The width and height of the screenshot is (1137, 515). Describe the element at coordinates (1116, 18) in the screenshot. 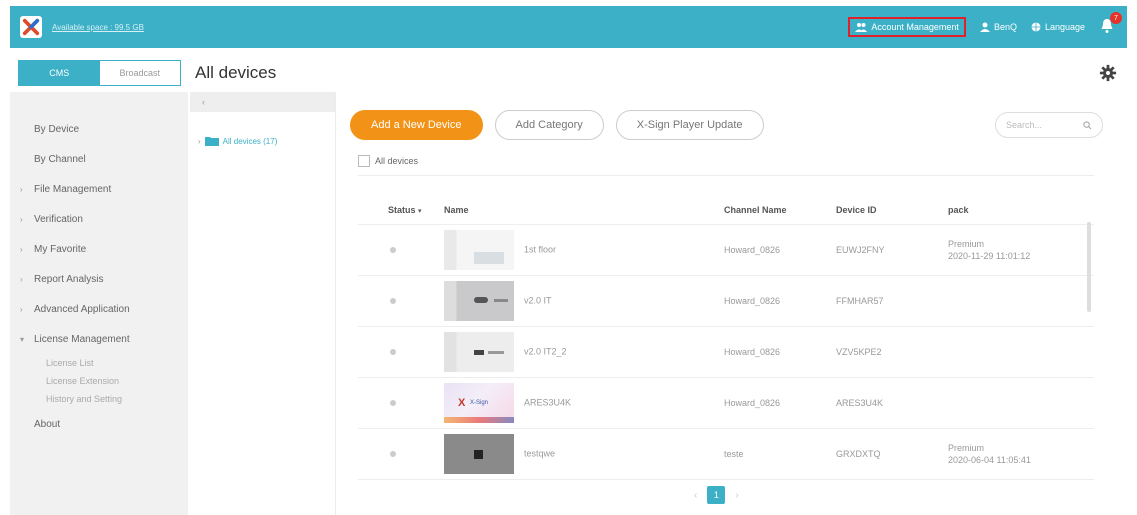

I see `notification-badge: 7` at that location.